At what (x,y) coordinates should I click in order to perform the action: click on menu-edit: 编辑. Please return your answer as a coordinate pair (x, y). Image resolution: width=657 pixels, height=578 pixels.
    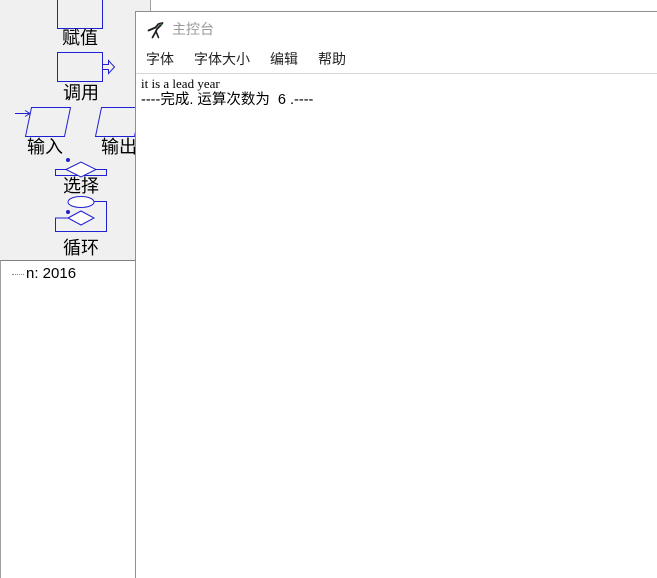
    Looking at the image, I should click on (284, 60).